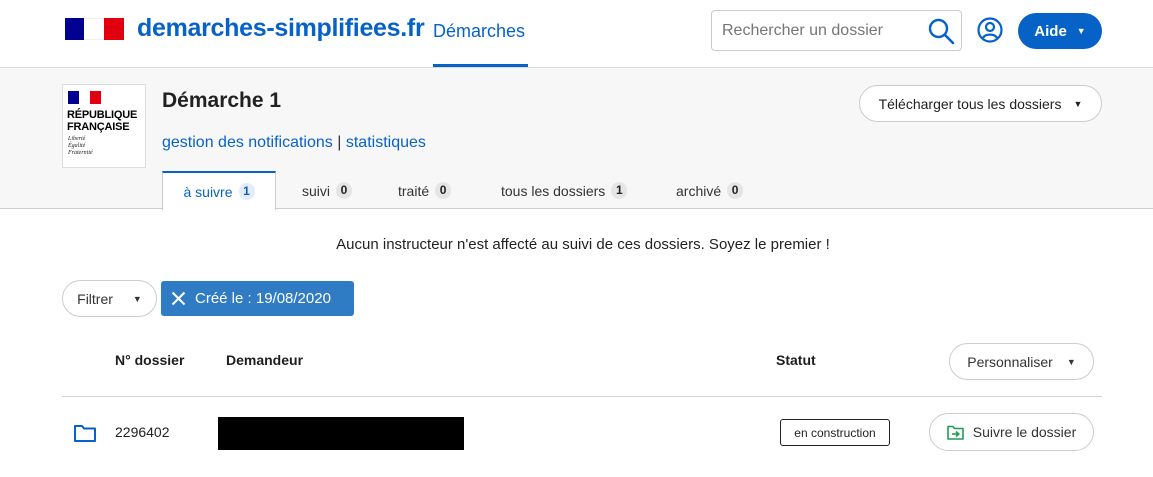 The width and height of the screenshot is (1153, 477). Describe the element at coordinates (178, 298) in the screenshot. I see `close-icon` at that location.